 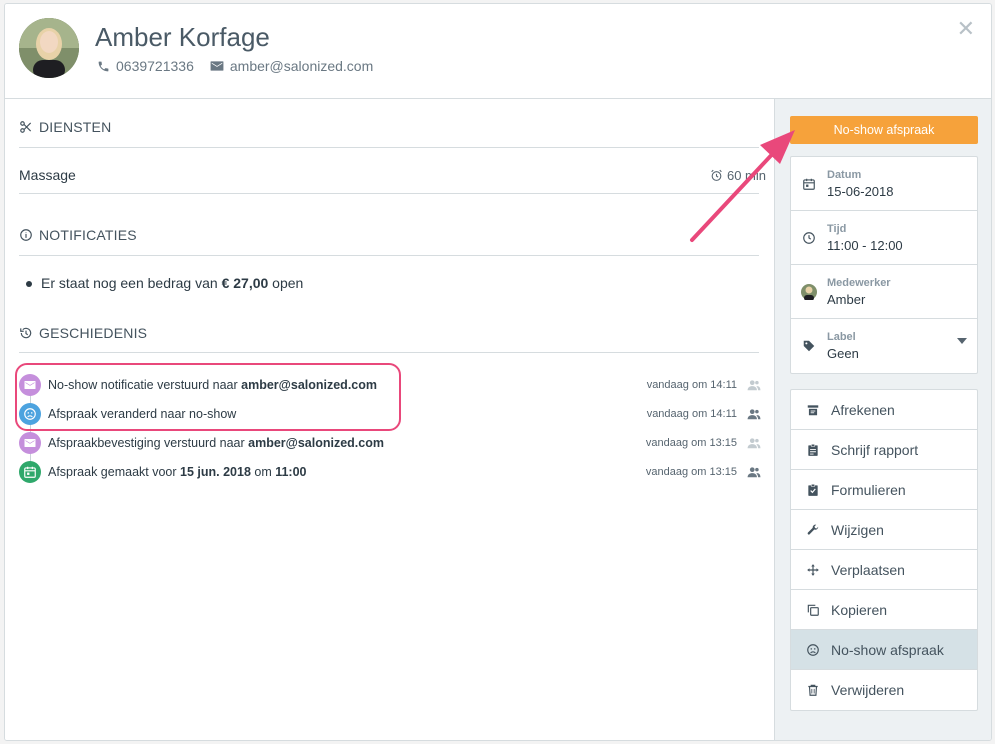 What do you see at coordinates (813, 610) in the screenshot?
I see `copy-icon` at bounding box center [813, 610].